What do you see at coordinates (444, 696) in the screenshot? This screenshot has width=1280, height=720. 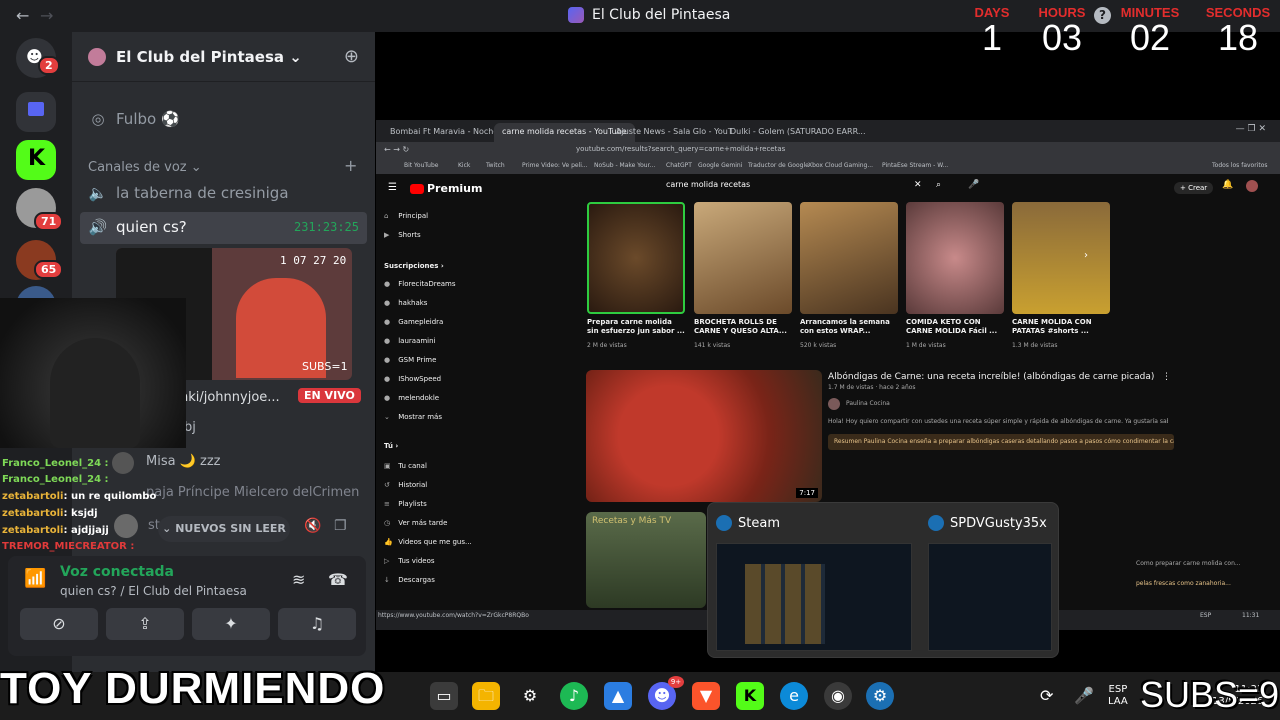 I see `task-view-icon: ▭` at bounding box center [444, 696].